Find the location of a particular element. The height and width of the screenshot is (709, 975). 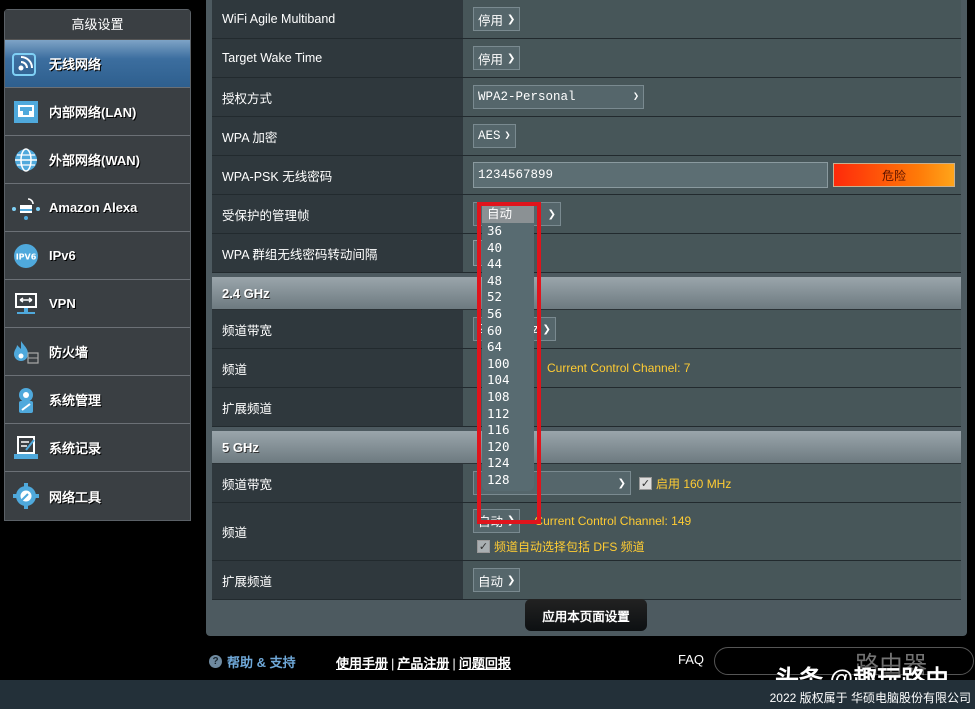

setting-row-2g-channel: 频道 Current Control Channel: 7 is located at coordinates (586, 368).